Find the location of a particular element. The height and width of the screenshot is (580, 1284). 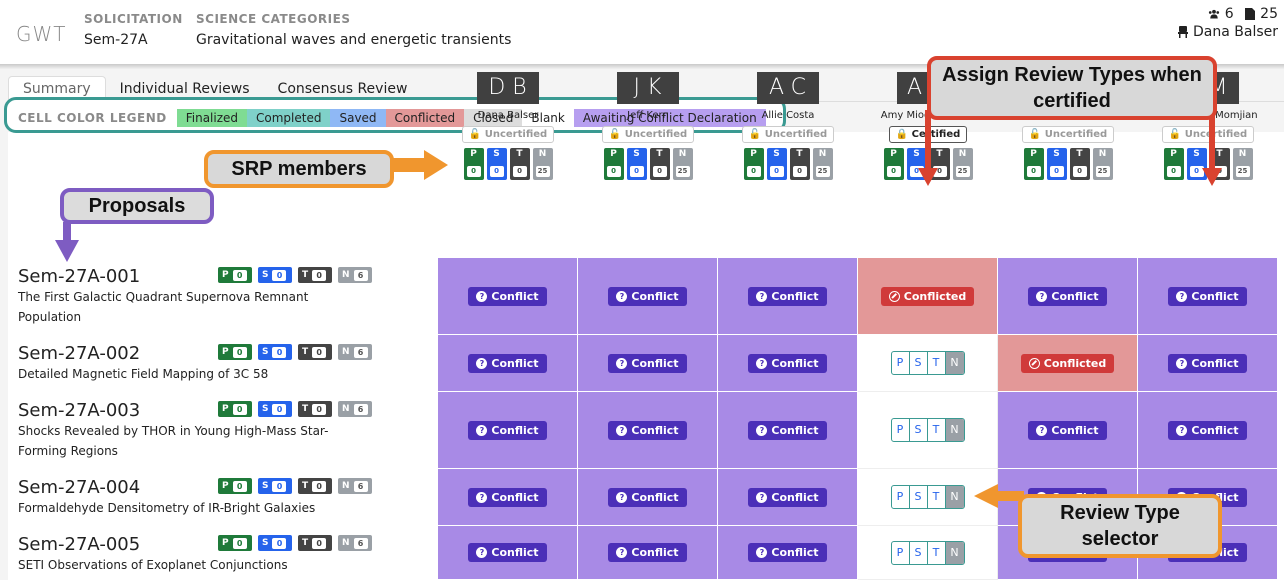

user-menu: Dana Balser is located at coordinates (1227, 32).